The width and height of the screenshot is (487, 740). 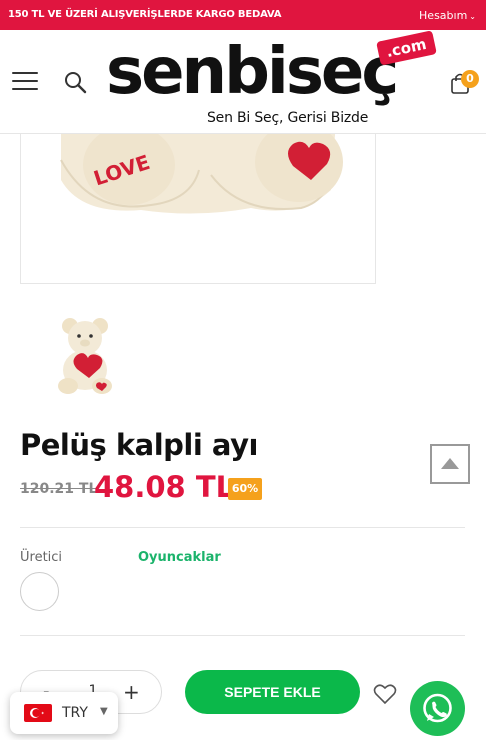 What do you see at coordinates (385, 694) in the screenshot?
I see `heart-icon` at bounding box center [385, 694].